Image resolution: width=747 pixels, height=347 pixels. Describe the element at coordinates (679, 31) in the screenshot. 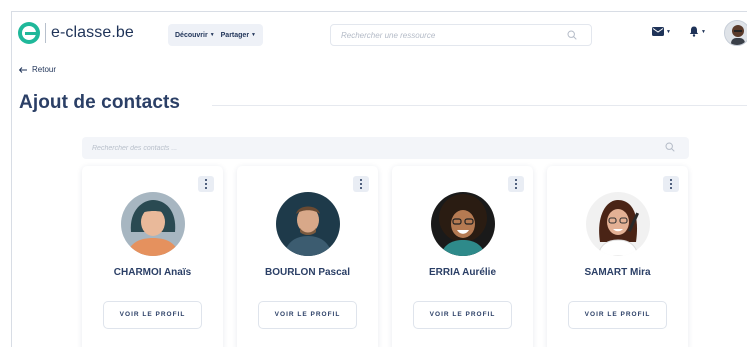

I see `header-icons: ▼ ▼` at that location.